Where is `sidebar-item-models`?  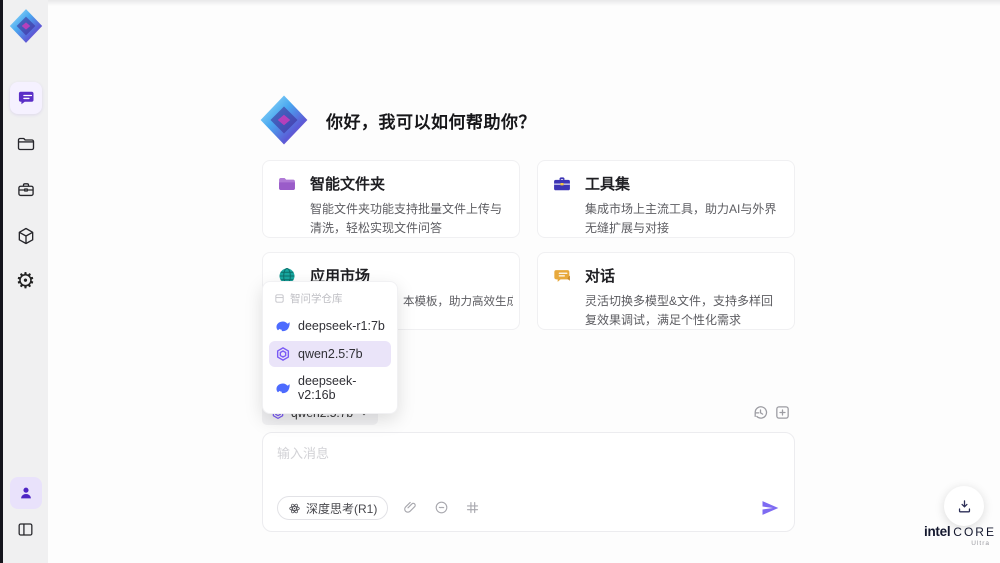 sidebar-item-models is located at coordinates (26, 236).